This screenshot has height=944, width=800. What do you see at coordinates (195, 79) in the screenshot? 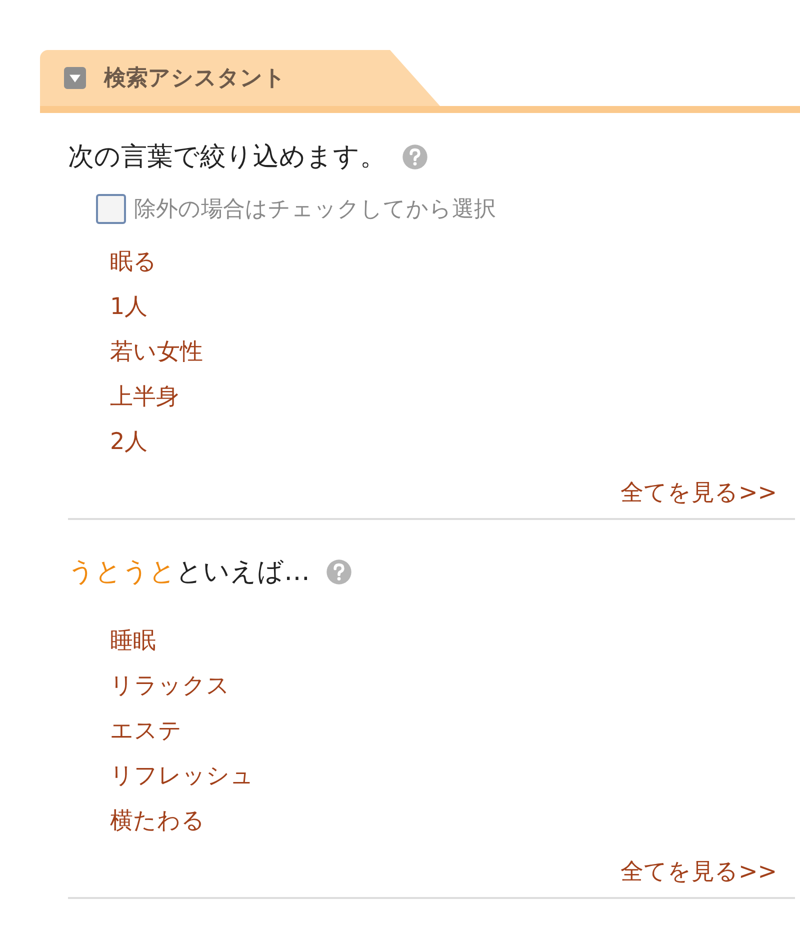
I see `panel-title: 検索アシスタント` at bounding box center [195, 79].